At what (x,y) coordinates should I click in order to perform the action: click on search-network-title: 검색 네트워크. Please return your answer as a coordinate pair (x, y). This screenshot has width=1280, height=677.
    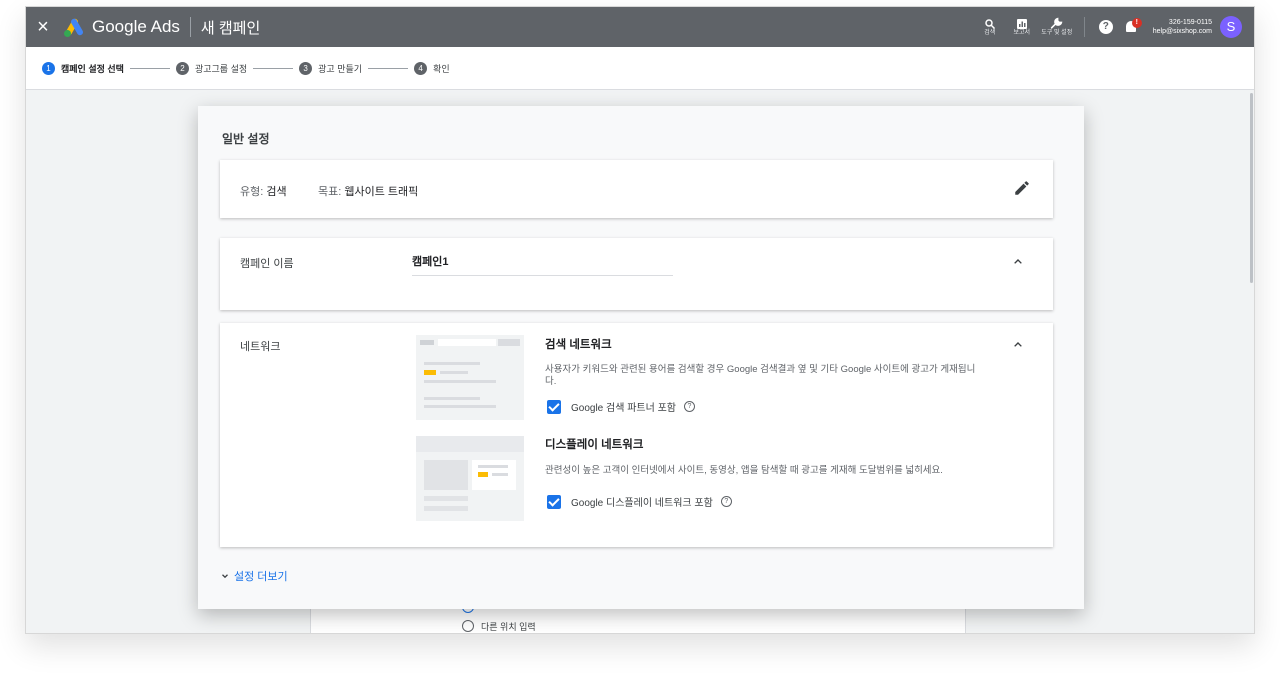
    Looking at the image, I should click on (578, 345).